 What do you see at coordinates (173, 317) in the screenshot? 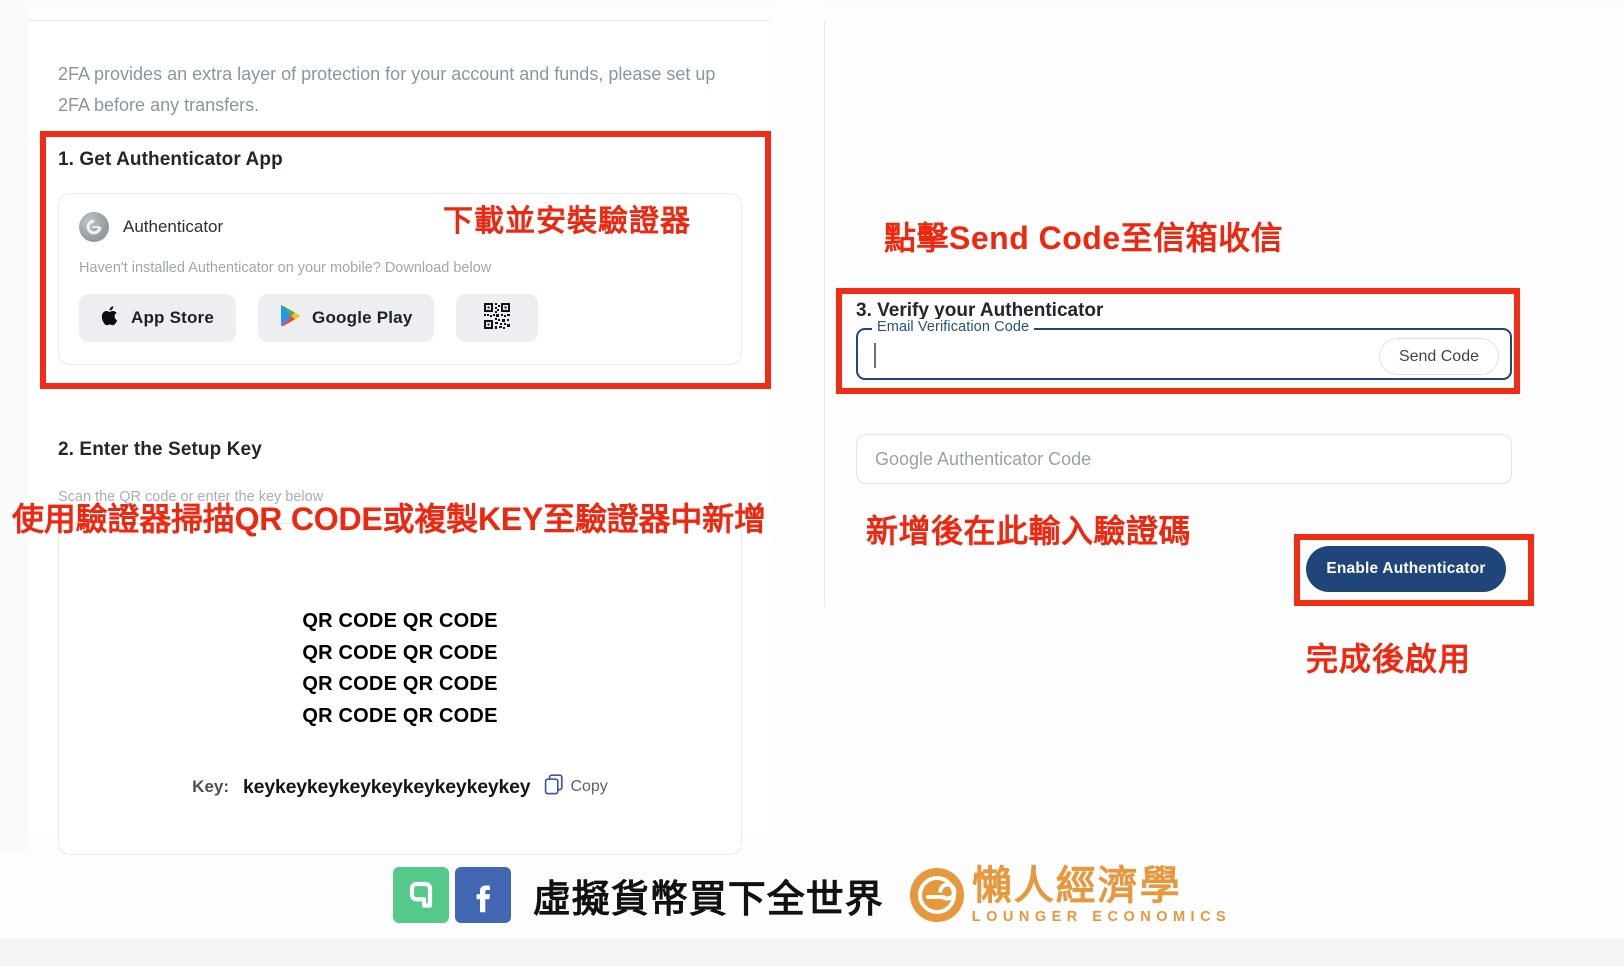
I see `app-store-label: App Store` at bounding box center [173, 317].